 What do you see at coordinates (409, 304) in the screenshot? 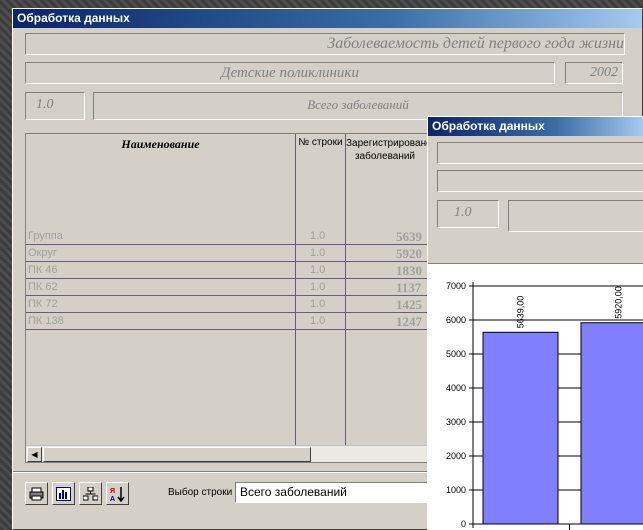
I see `row-value: 1425` at bounding box center [409, 304].